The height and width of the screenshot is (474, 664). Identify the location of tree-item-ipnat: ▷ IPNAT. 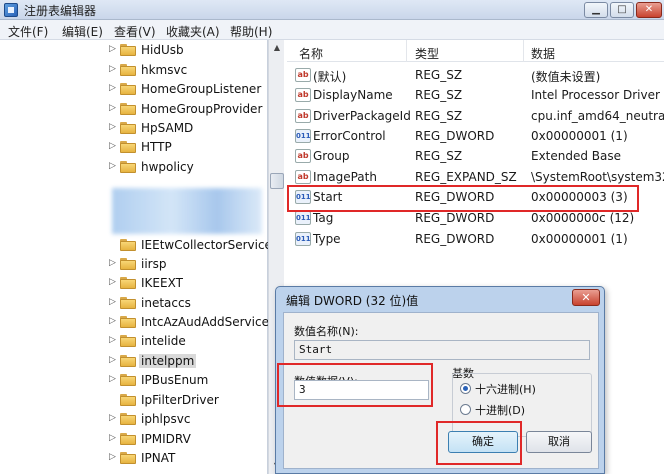
(134, 458).